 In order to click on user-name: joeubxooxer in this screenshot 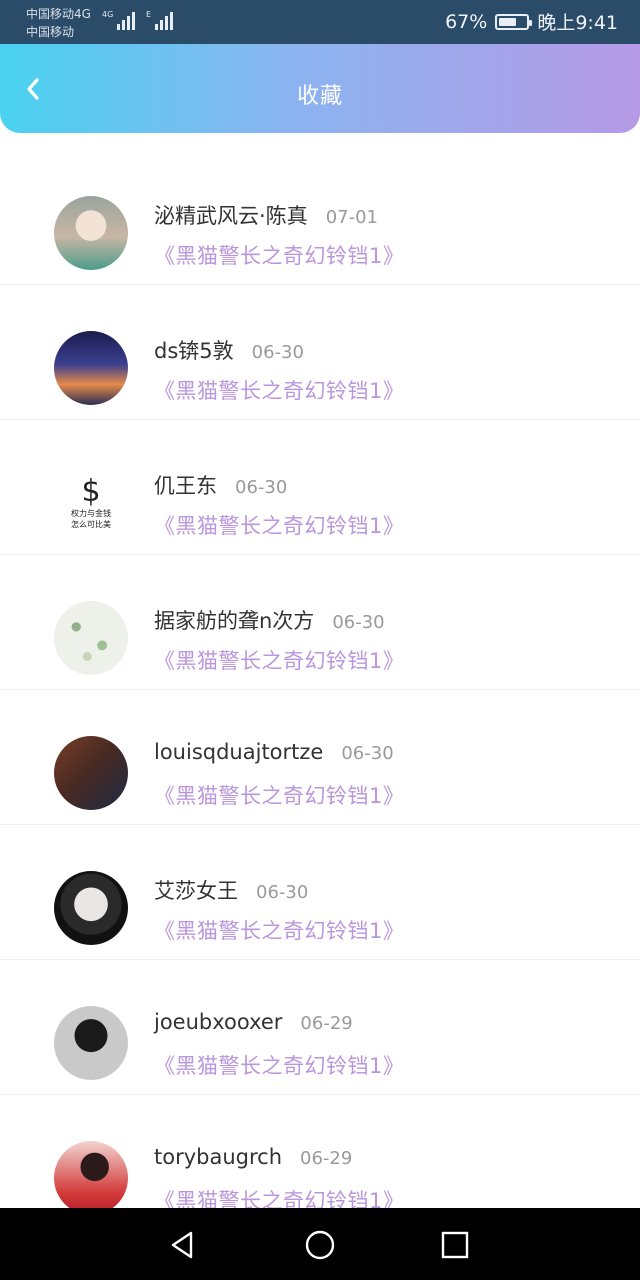, I will do `click(218, 1022)`.